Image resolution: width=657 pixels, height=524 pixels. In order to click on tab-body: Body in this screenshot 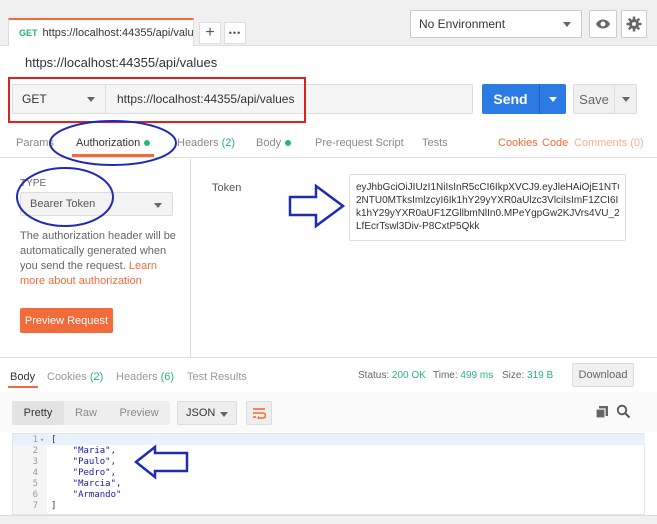, I will do `click(274, 143)`.